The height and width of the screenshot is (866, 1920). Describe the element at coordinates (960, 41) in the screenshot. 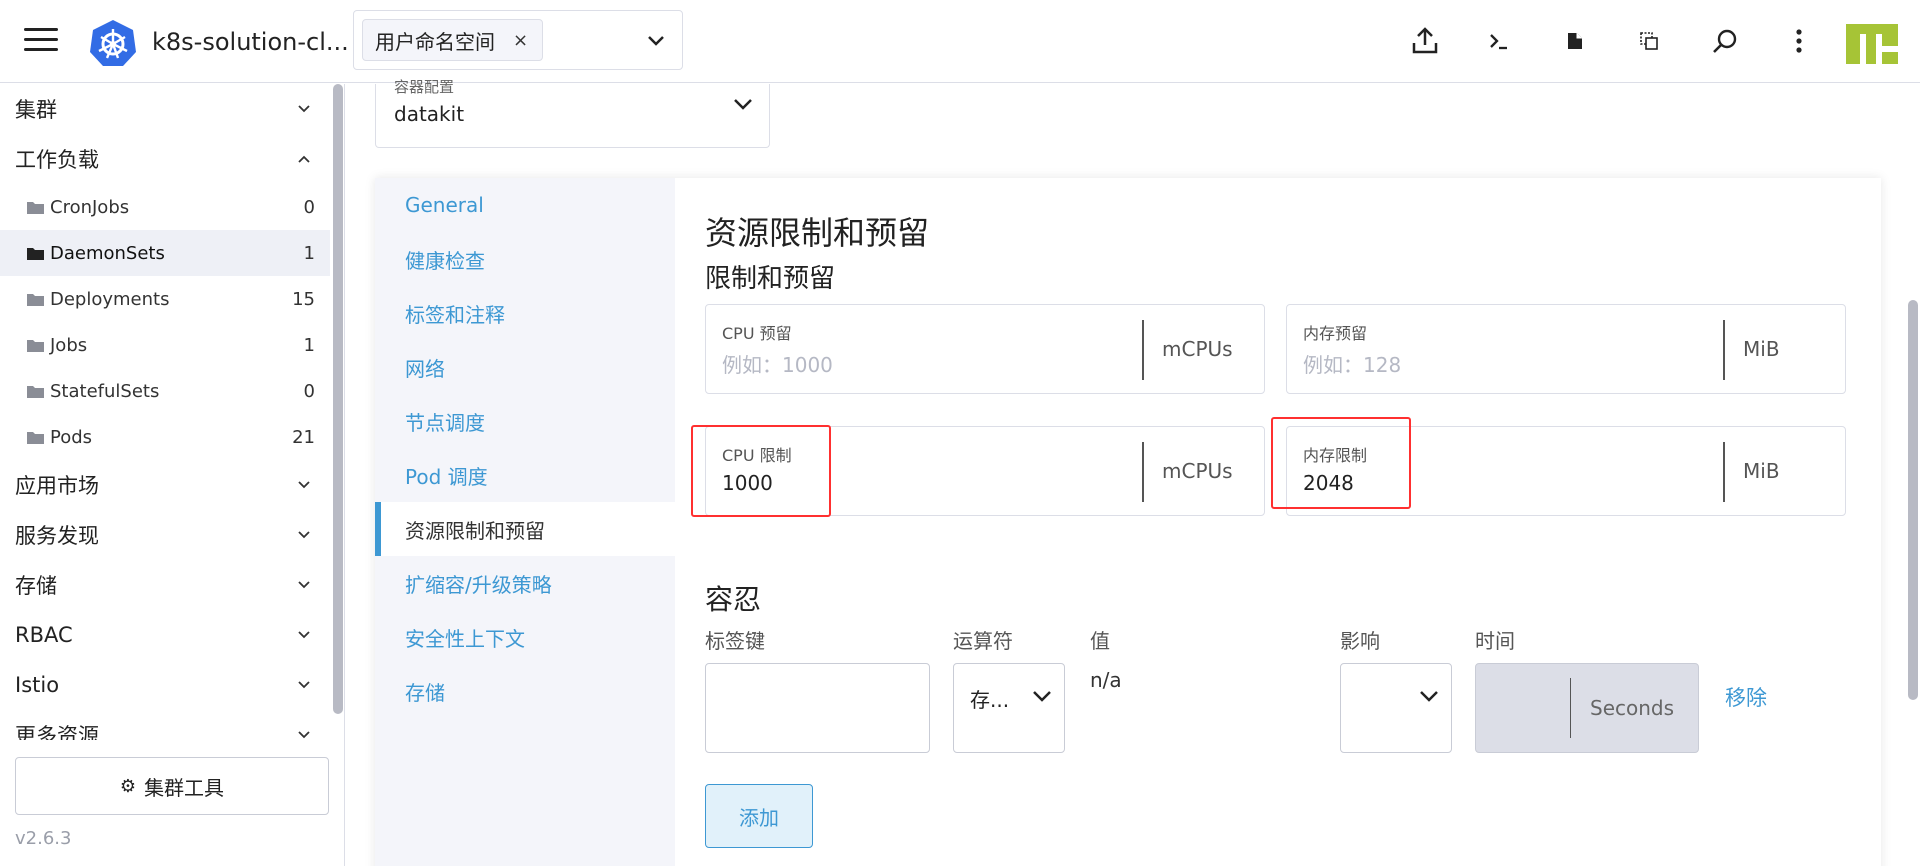

I see `top-header: k8s-solution-cl... 用户命名空间 ×` at that location.